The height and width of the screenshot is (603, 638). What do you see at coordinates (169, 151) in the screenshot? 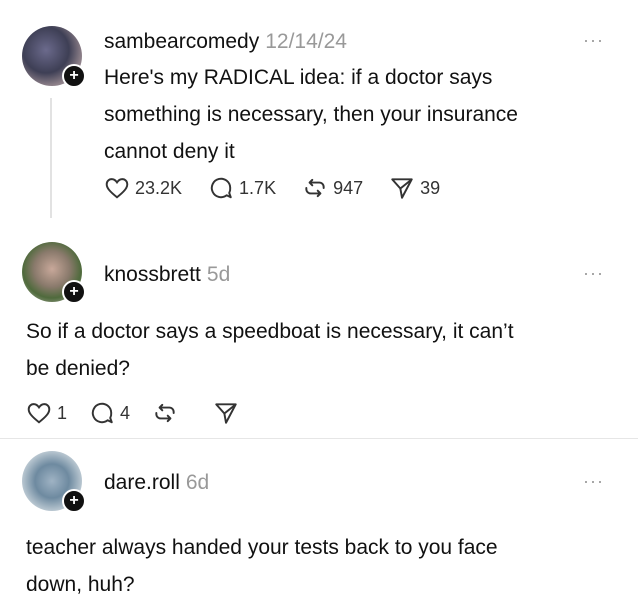
I see `post-text-line: cannot deny it` at bounding box center [169, 151].